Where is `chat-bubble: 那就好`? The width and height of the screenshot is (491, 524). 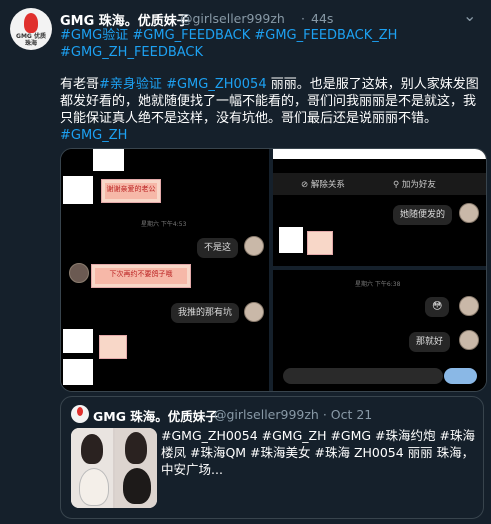
chat-bubble: 那就好 is located at coordinates (430, 342).